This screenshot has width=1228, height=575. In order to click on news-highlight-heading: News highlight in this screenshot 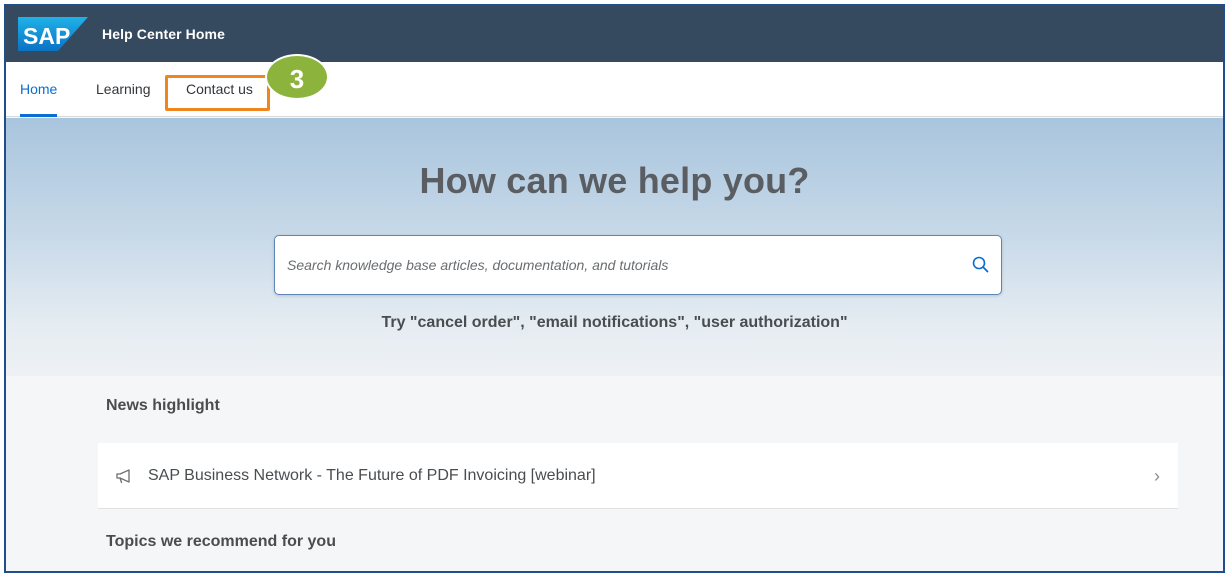, I will do `click(163, 405)`.